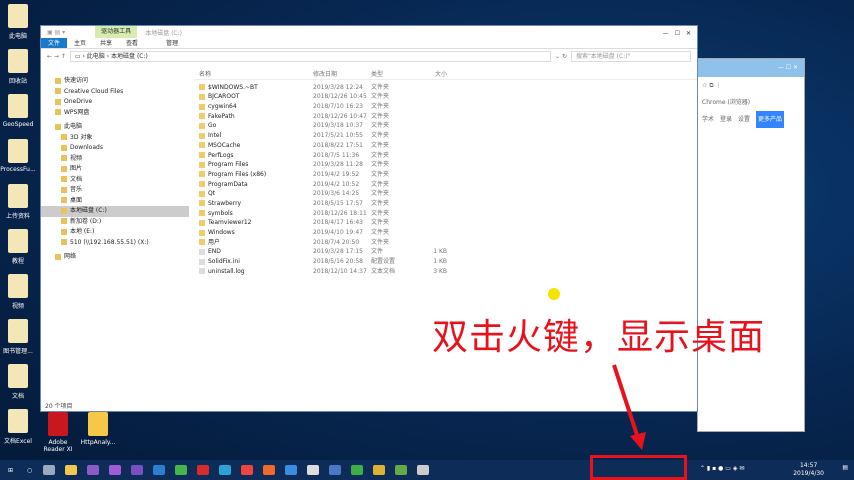 This screenshot has width=854, height=480. Describe the element at coordinates (115, 92) in the screenshot. I see `nav-item: Creative Cloud Files` at that location.